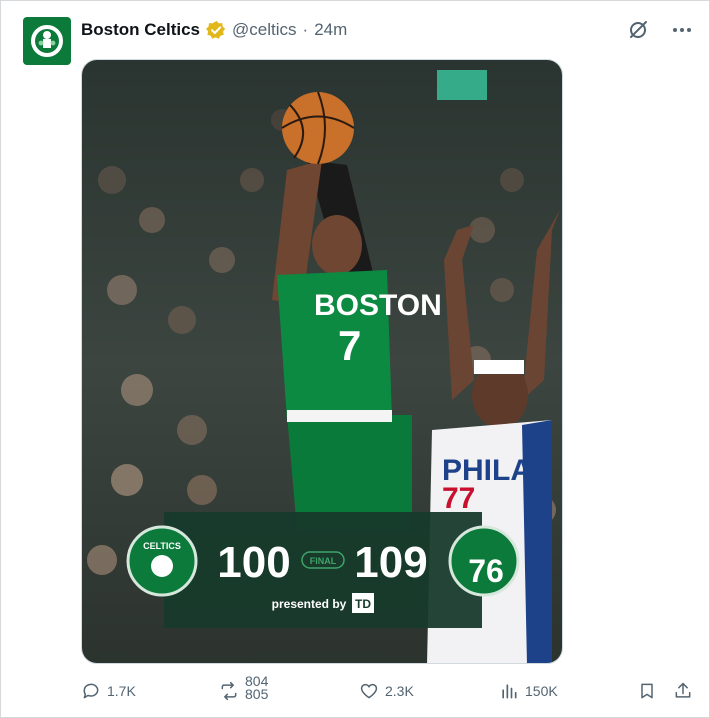 This screenshot has height=718, width=710. I want to click on repost-count: 804 805, so click(256, 688).